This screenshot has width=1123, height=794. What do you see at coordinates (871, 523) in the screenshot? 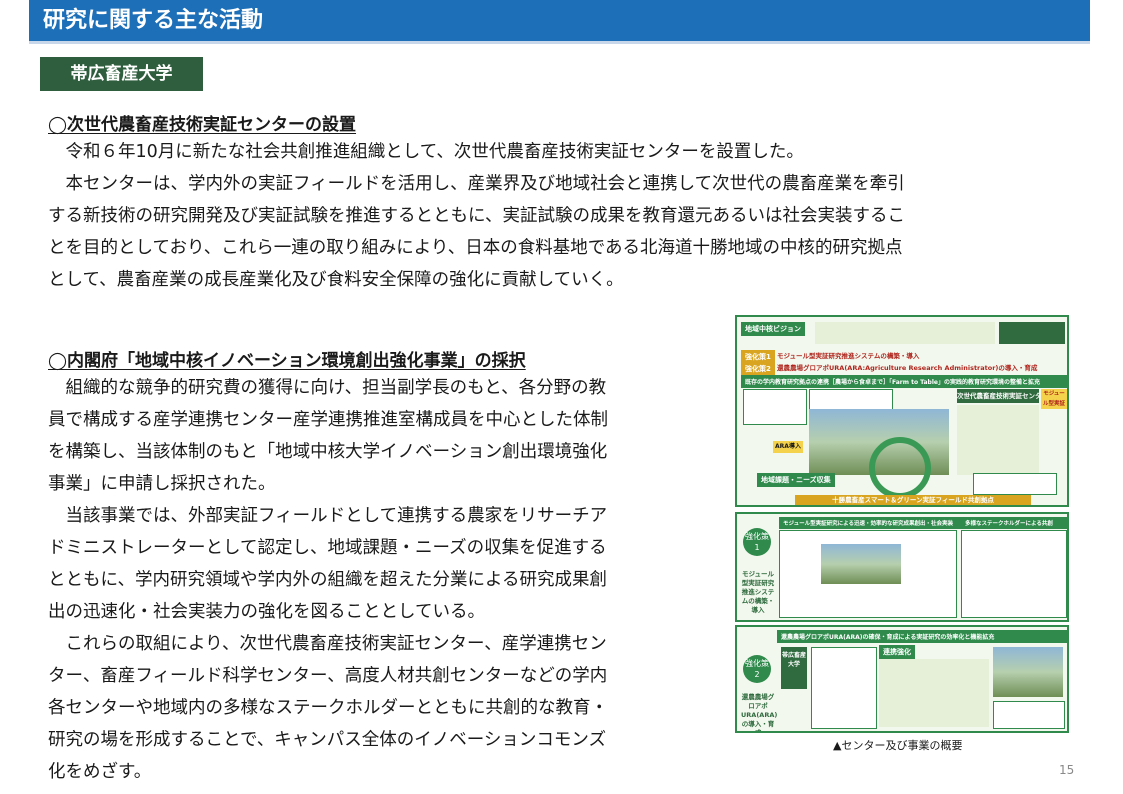
I see `strategy1-header: モジュール型実証研究による迅速・効率的な研究成果創出・社会実装` at bounding box center [871, 523].